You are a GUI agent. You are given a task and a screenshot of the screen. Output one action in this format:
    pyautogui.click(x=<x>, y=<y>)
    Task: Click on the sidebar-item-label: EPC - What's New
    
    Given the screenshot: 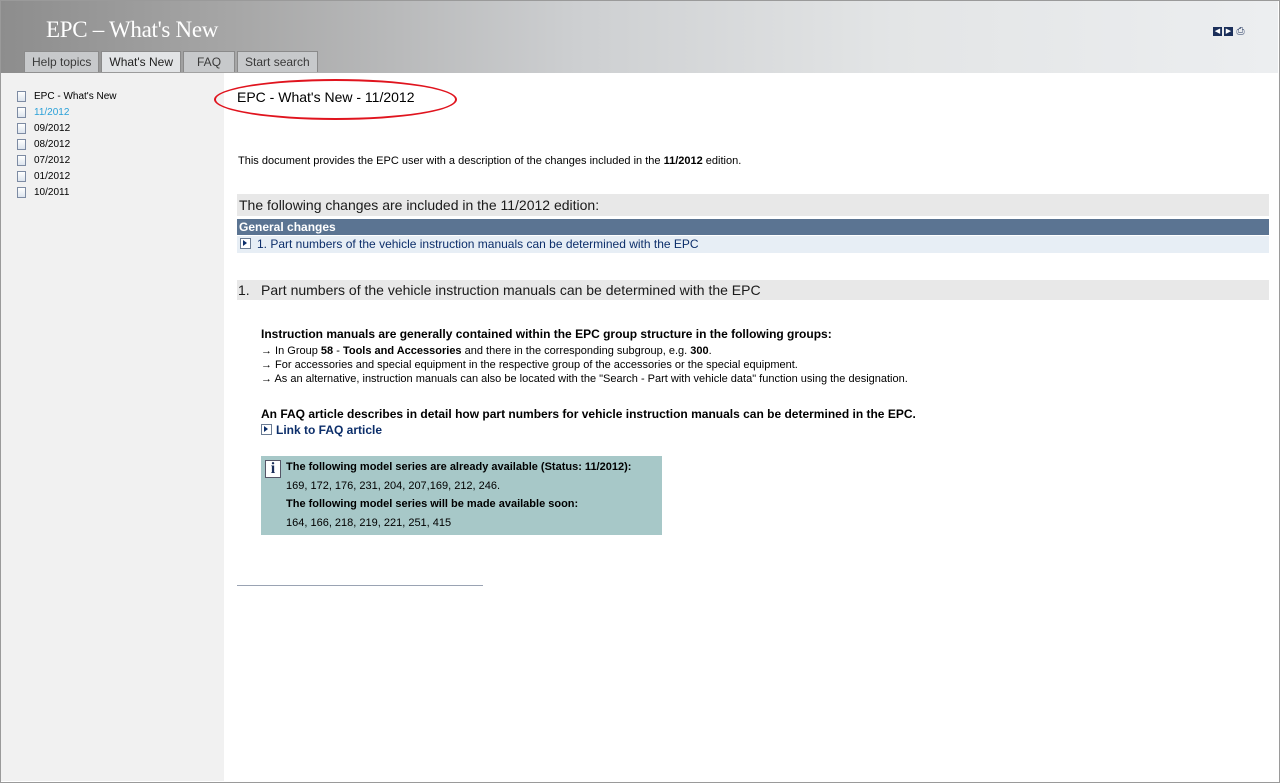 What is the action you would take?
    pyautogui.click(x=75, y=96)
    